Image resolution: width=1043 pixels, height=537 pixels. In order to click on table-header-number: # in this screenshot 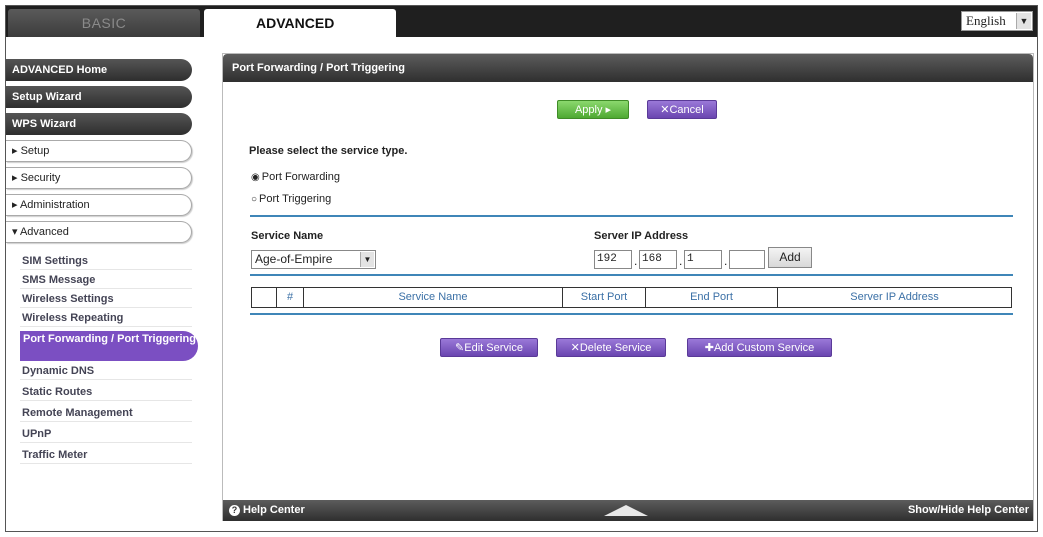, I will do `click(290, 297)`.